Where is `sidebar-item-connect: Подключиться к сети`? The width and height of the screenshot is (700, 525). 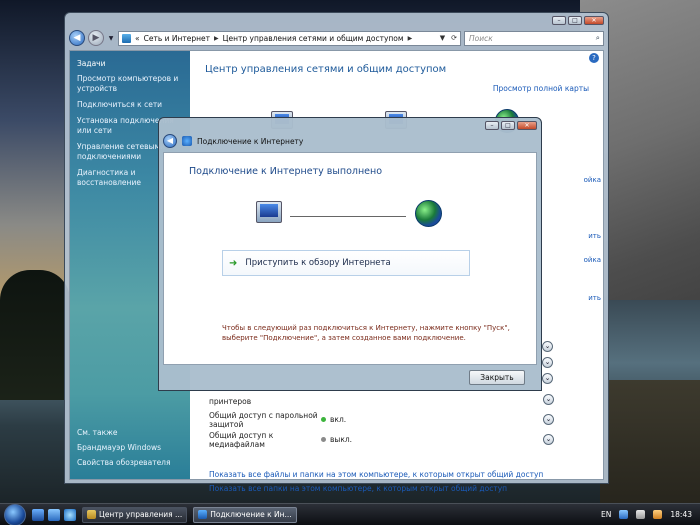
sidebar-item-connect: Подключиться к сети is located at coordinates (130, 105).